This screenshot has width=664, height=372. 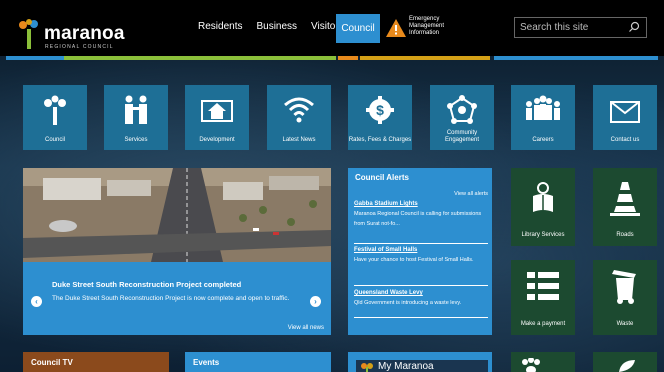 I want to click on tile-library-services: Library Services, so click(x=543, y=207).